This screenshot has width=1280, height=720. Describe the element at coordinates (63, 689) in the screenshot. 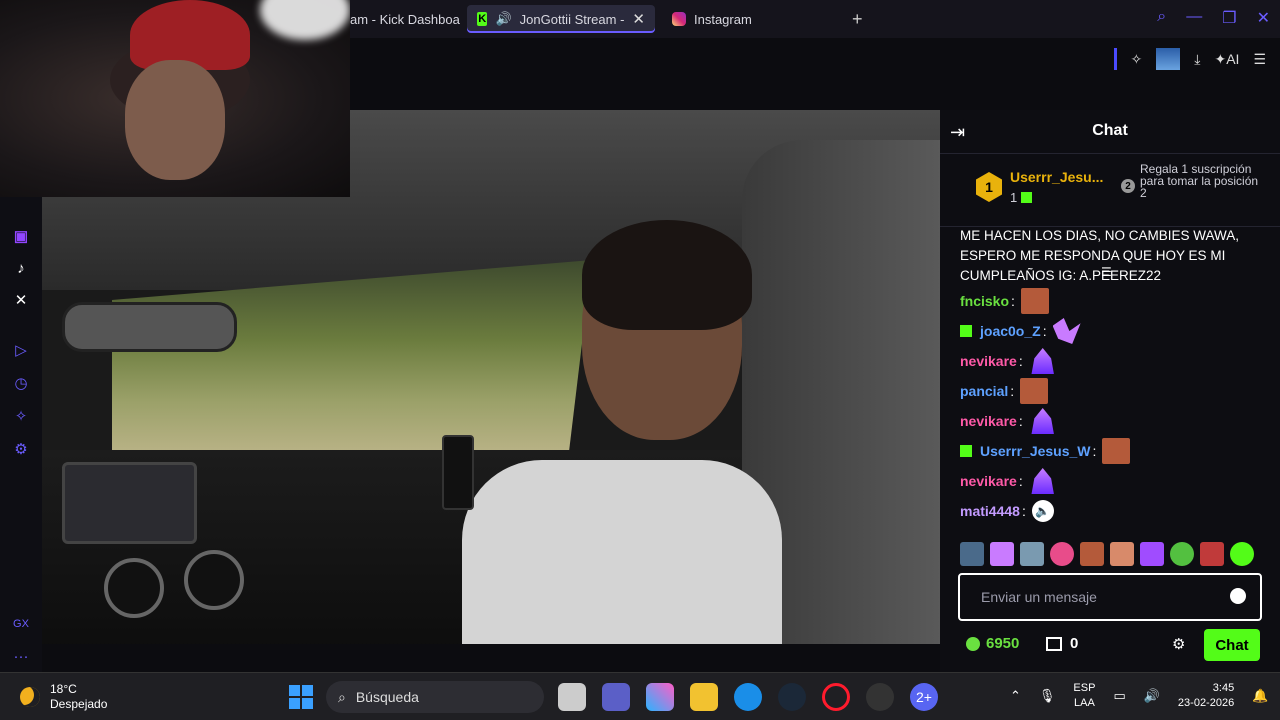

I see `temperature: 18°C` at that location.